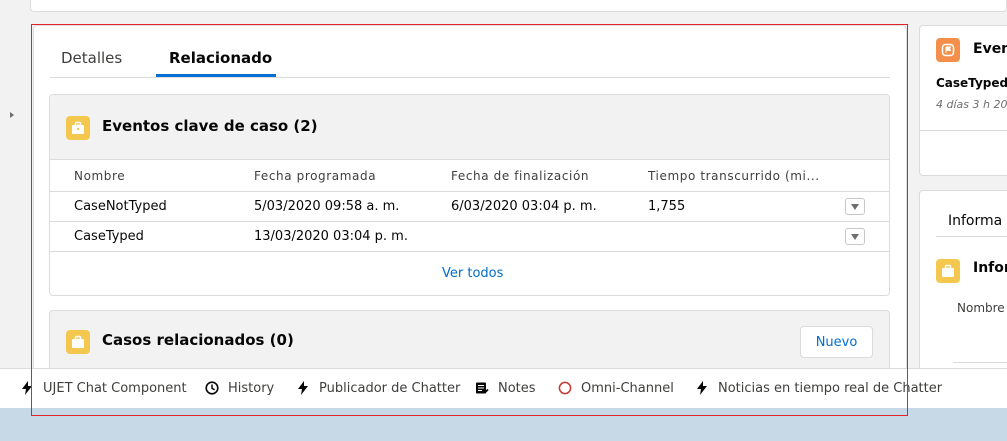 This screenshot has height=441, width=1007. What do you see at coordinates (210, 126) in the screenshot?
I see `key-events-title: Eventos clave de caso (2)` at bounding box center [210, 126].